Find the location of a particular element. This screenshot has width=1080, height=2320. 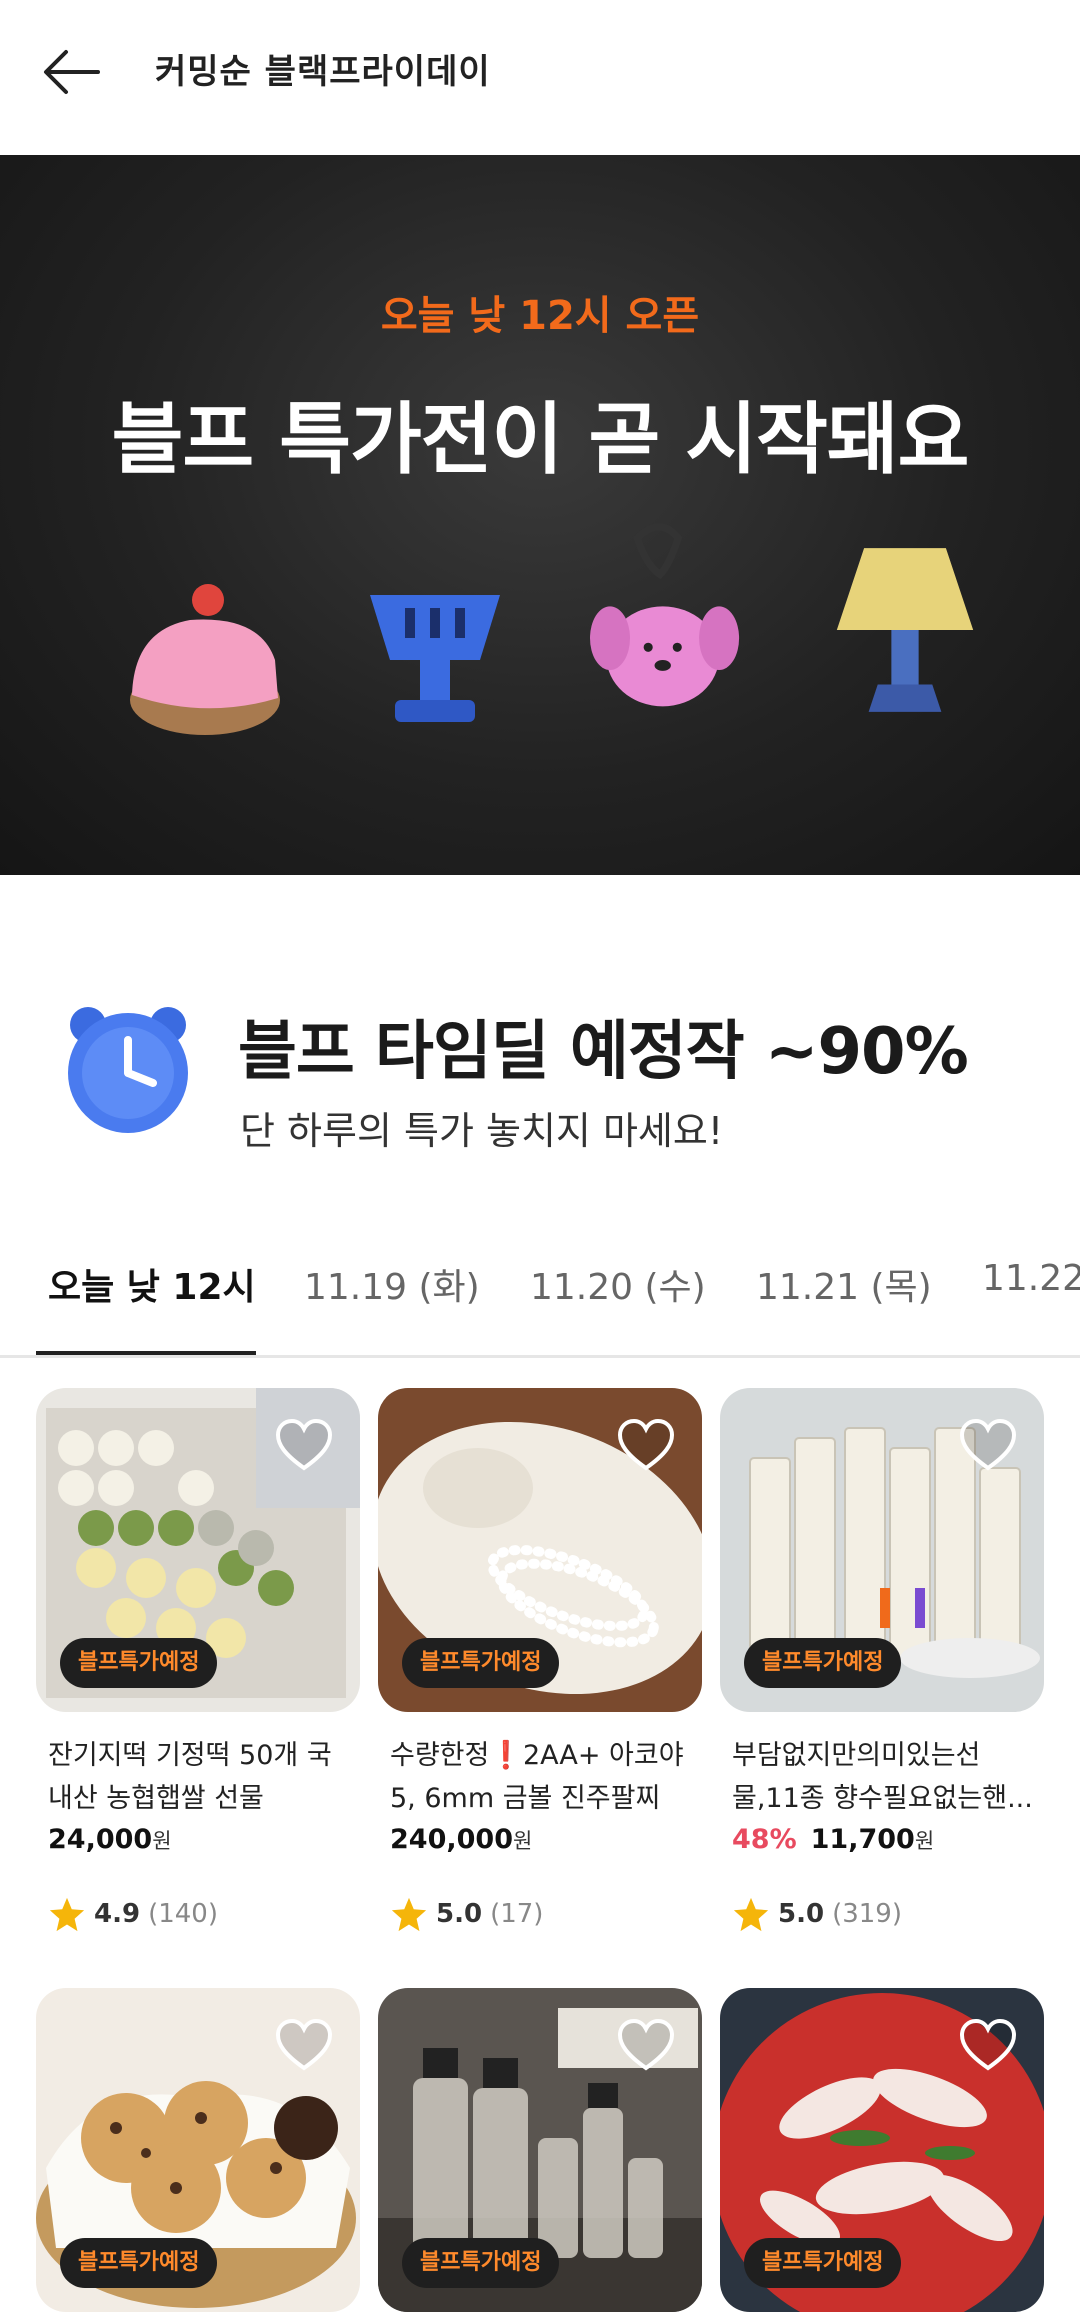

price-value: 11,700 is located at coordinates (862, 1839).